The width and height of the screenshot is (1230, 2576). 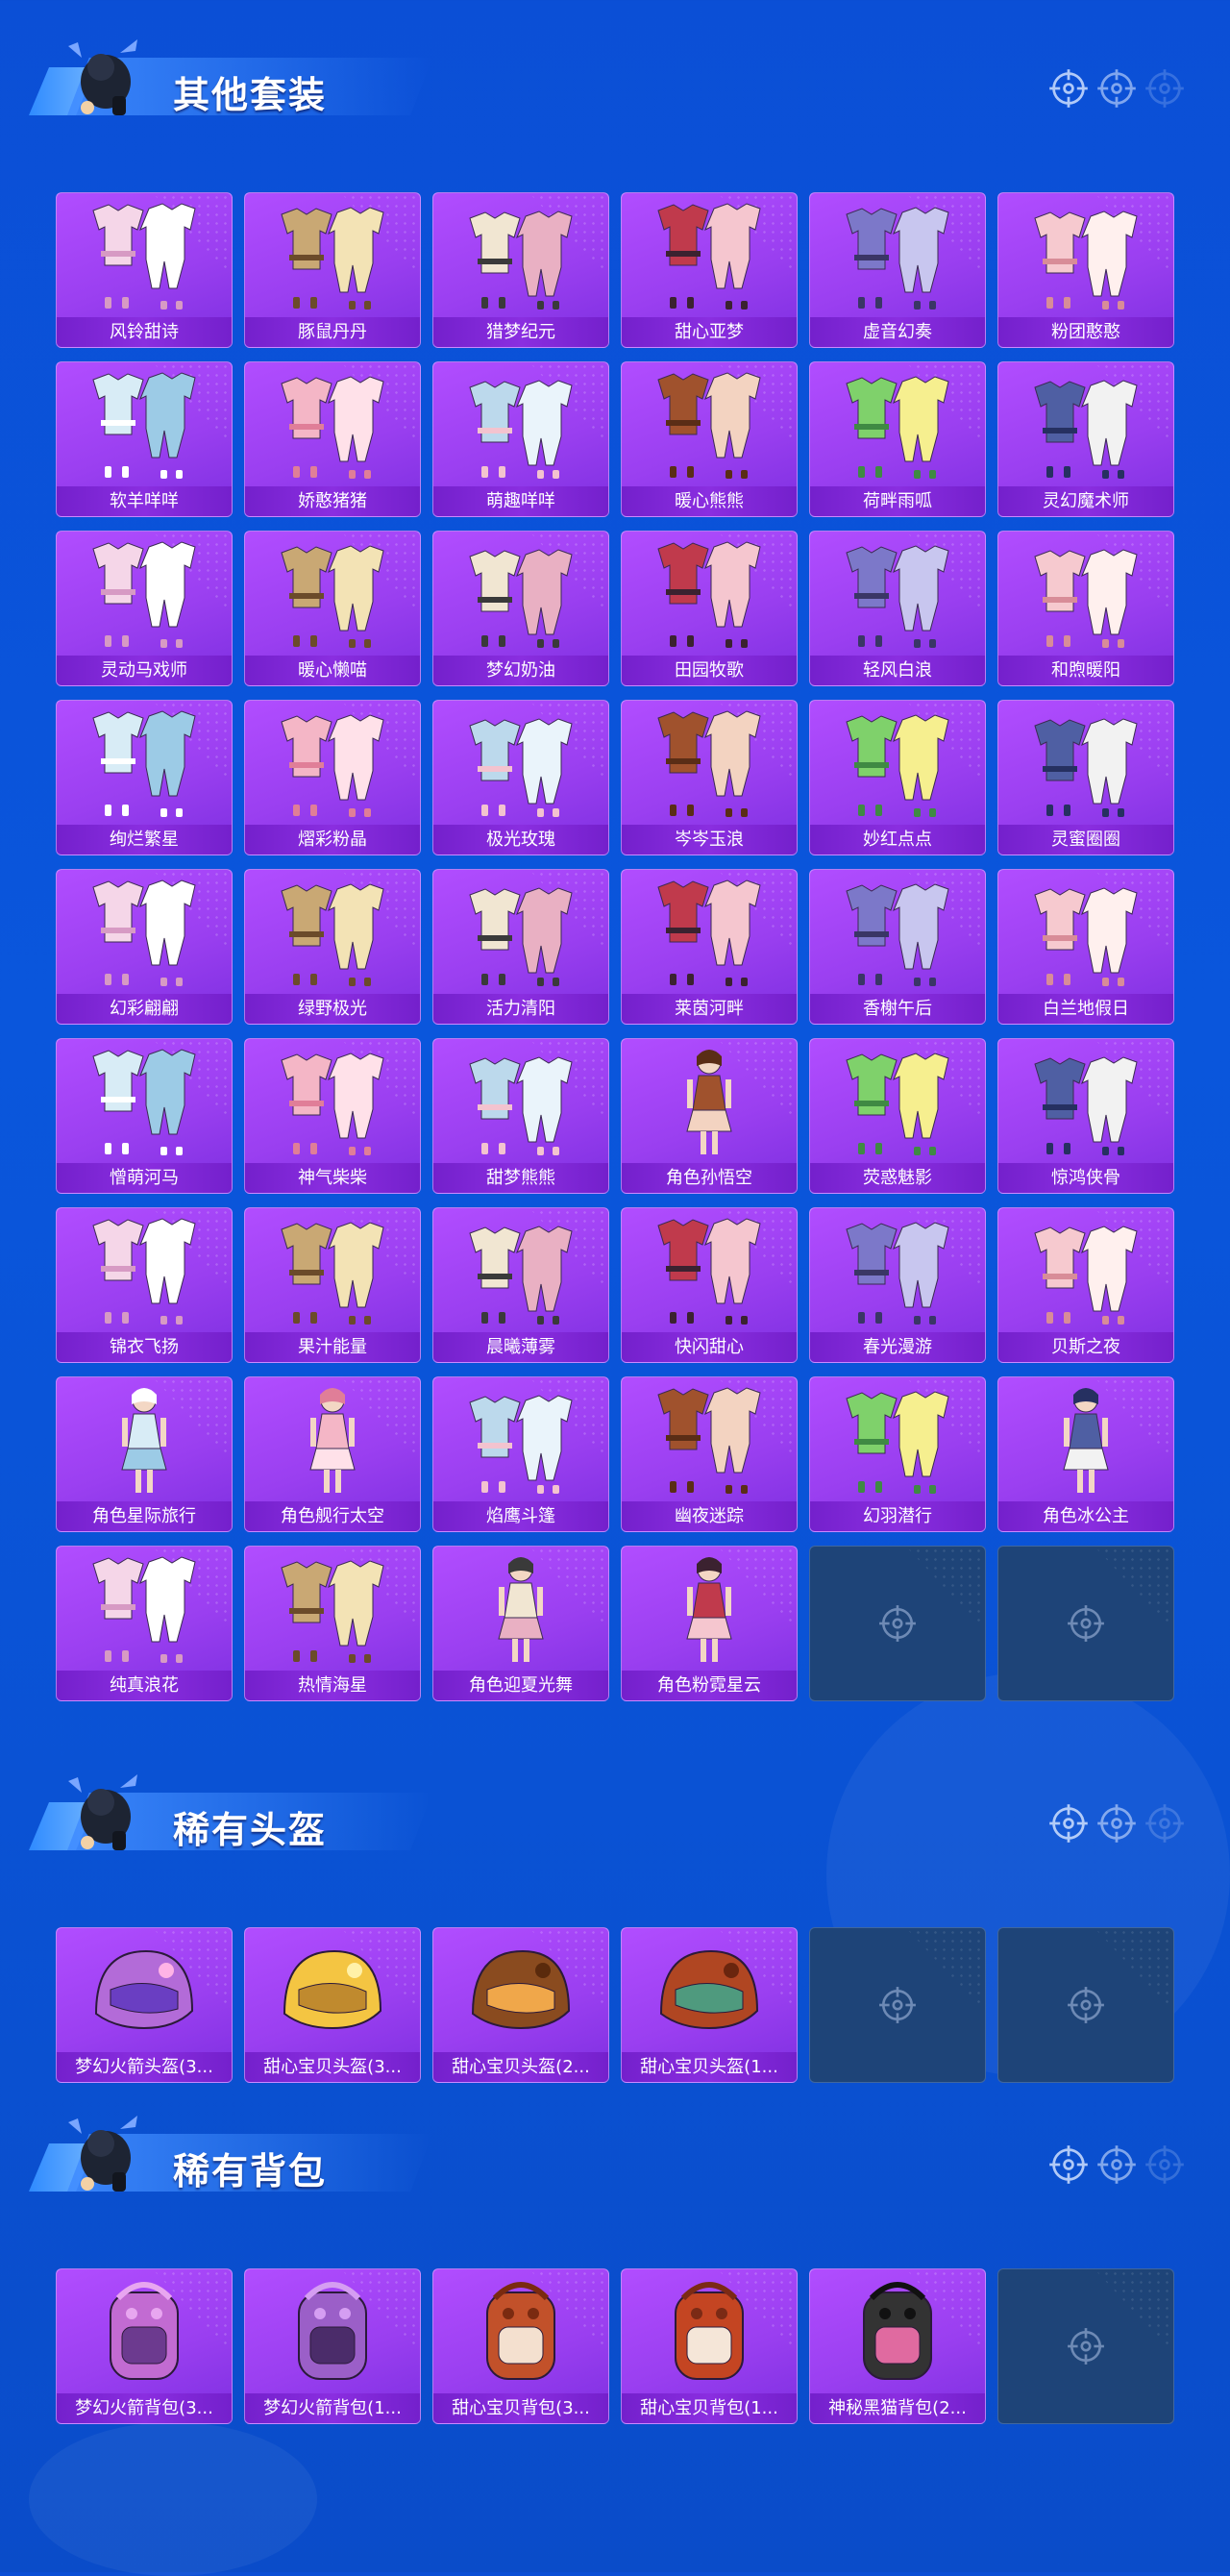 I want to click on item-card: 甜心亚梦, so click(x=709, y=270).